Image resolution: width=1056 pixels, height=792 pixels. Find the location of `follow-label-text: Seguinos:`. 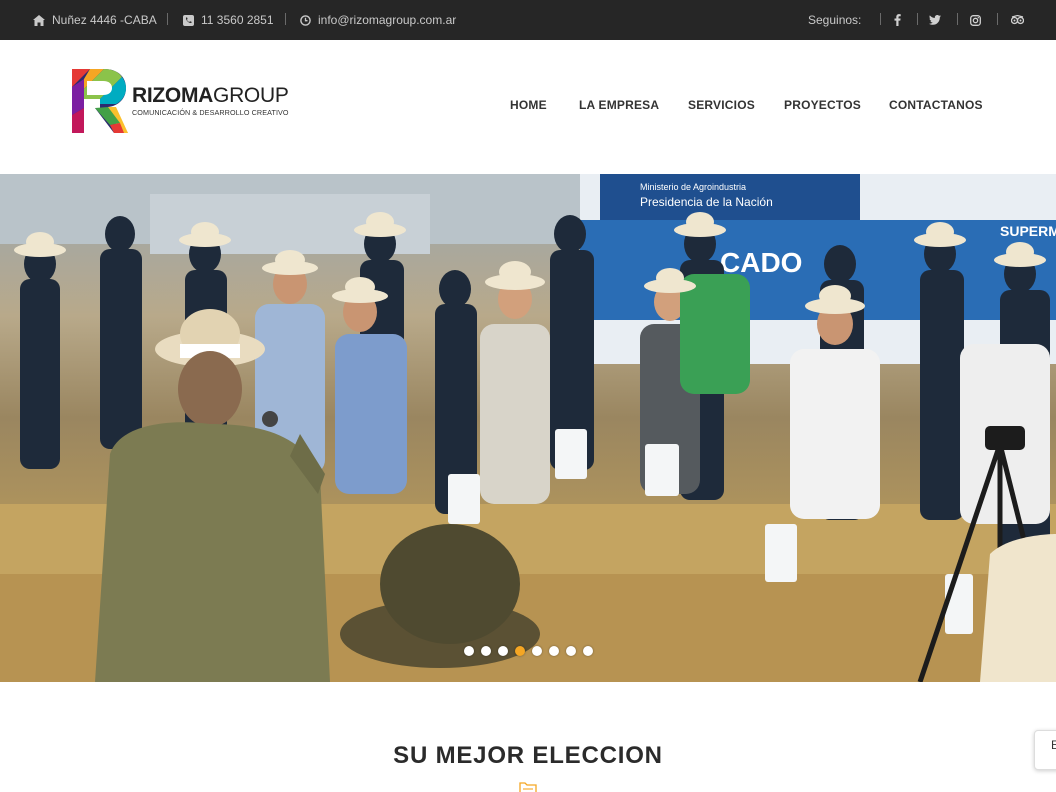

follow-label-text: Seguinos: is located at coordinates (835, 20).